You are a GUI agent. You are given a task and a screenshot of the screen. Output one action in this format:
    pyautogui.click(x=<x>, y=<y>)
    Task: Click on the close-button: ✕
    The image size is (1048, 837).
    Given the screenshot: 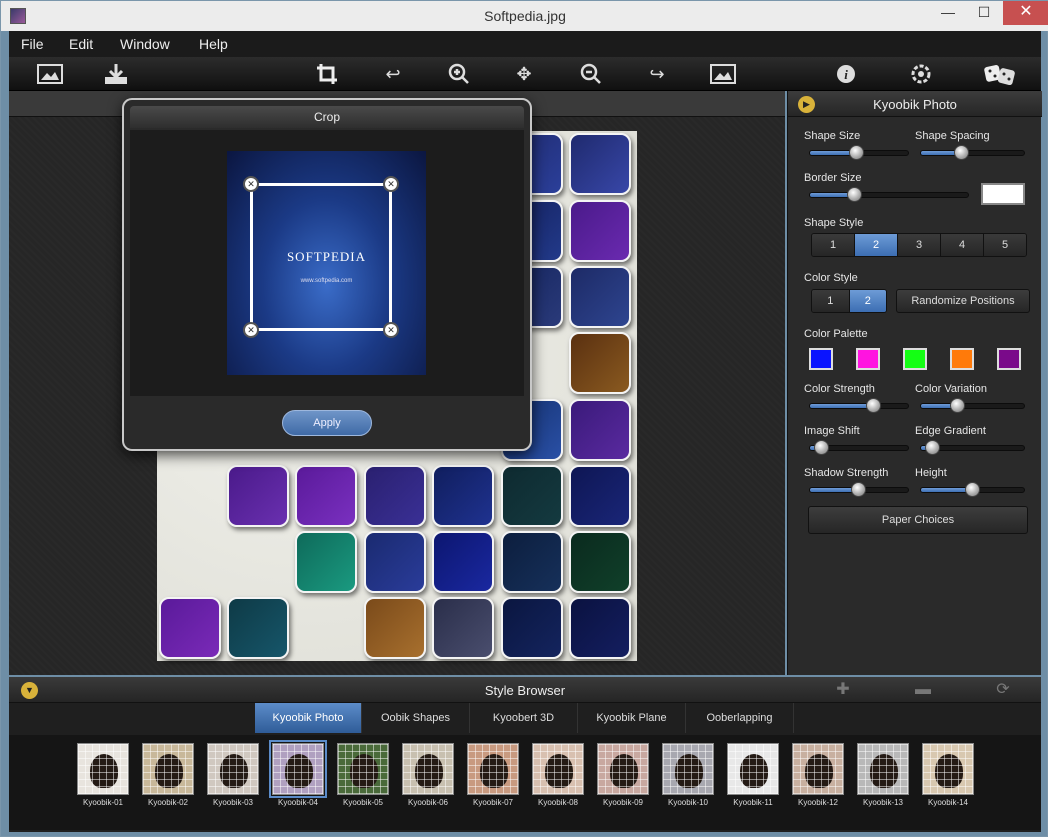 What is the action you would take?
    pyautogui.click(x=1025, y=13)
    